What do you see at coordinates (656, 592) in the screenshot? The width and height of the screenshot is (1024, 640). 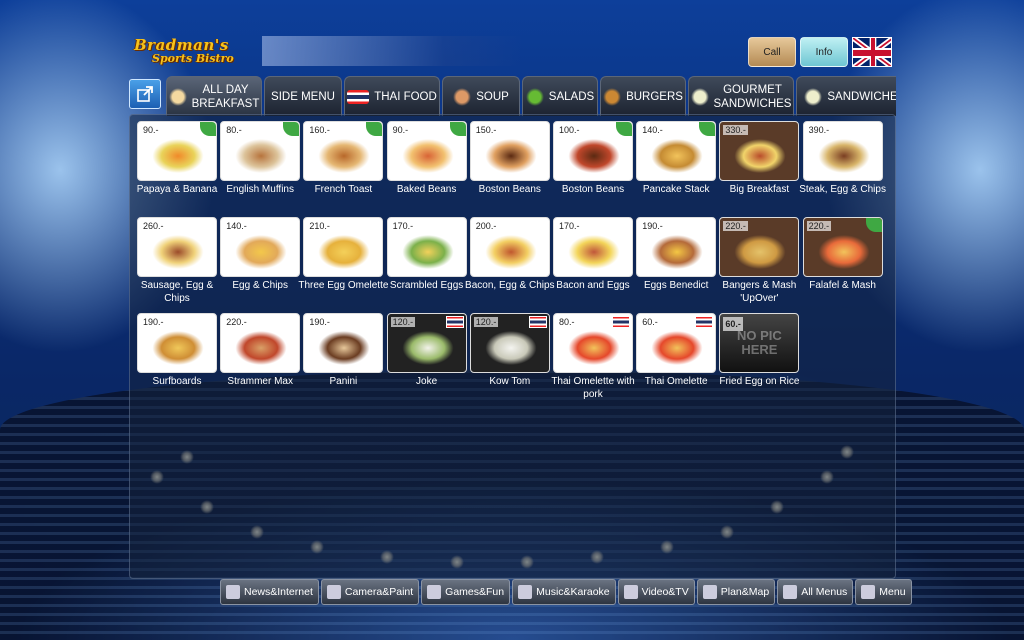 I see `nav-video-tv: Video&TV` at bounding box center [656, 592].